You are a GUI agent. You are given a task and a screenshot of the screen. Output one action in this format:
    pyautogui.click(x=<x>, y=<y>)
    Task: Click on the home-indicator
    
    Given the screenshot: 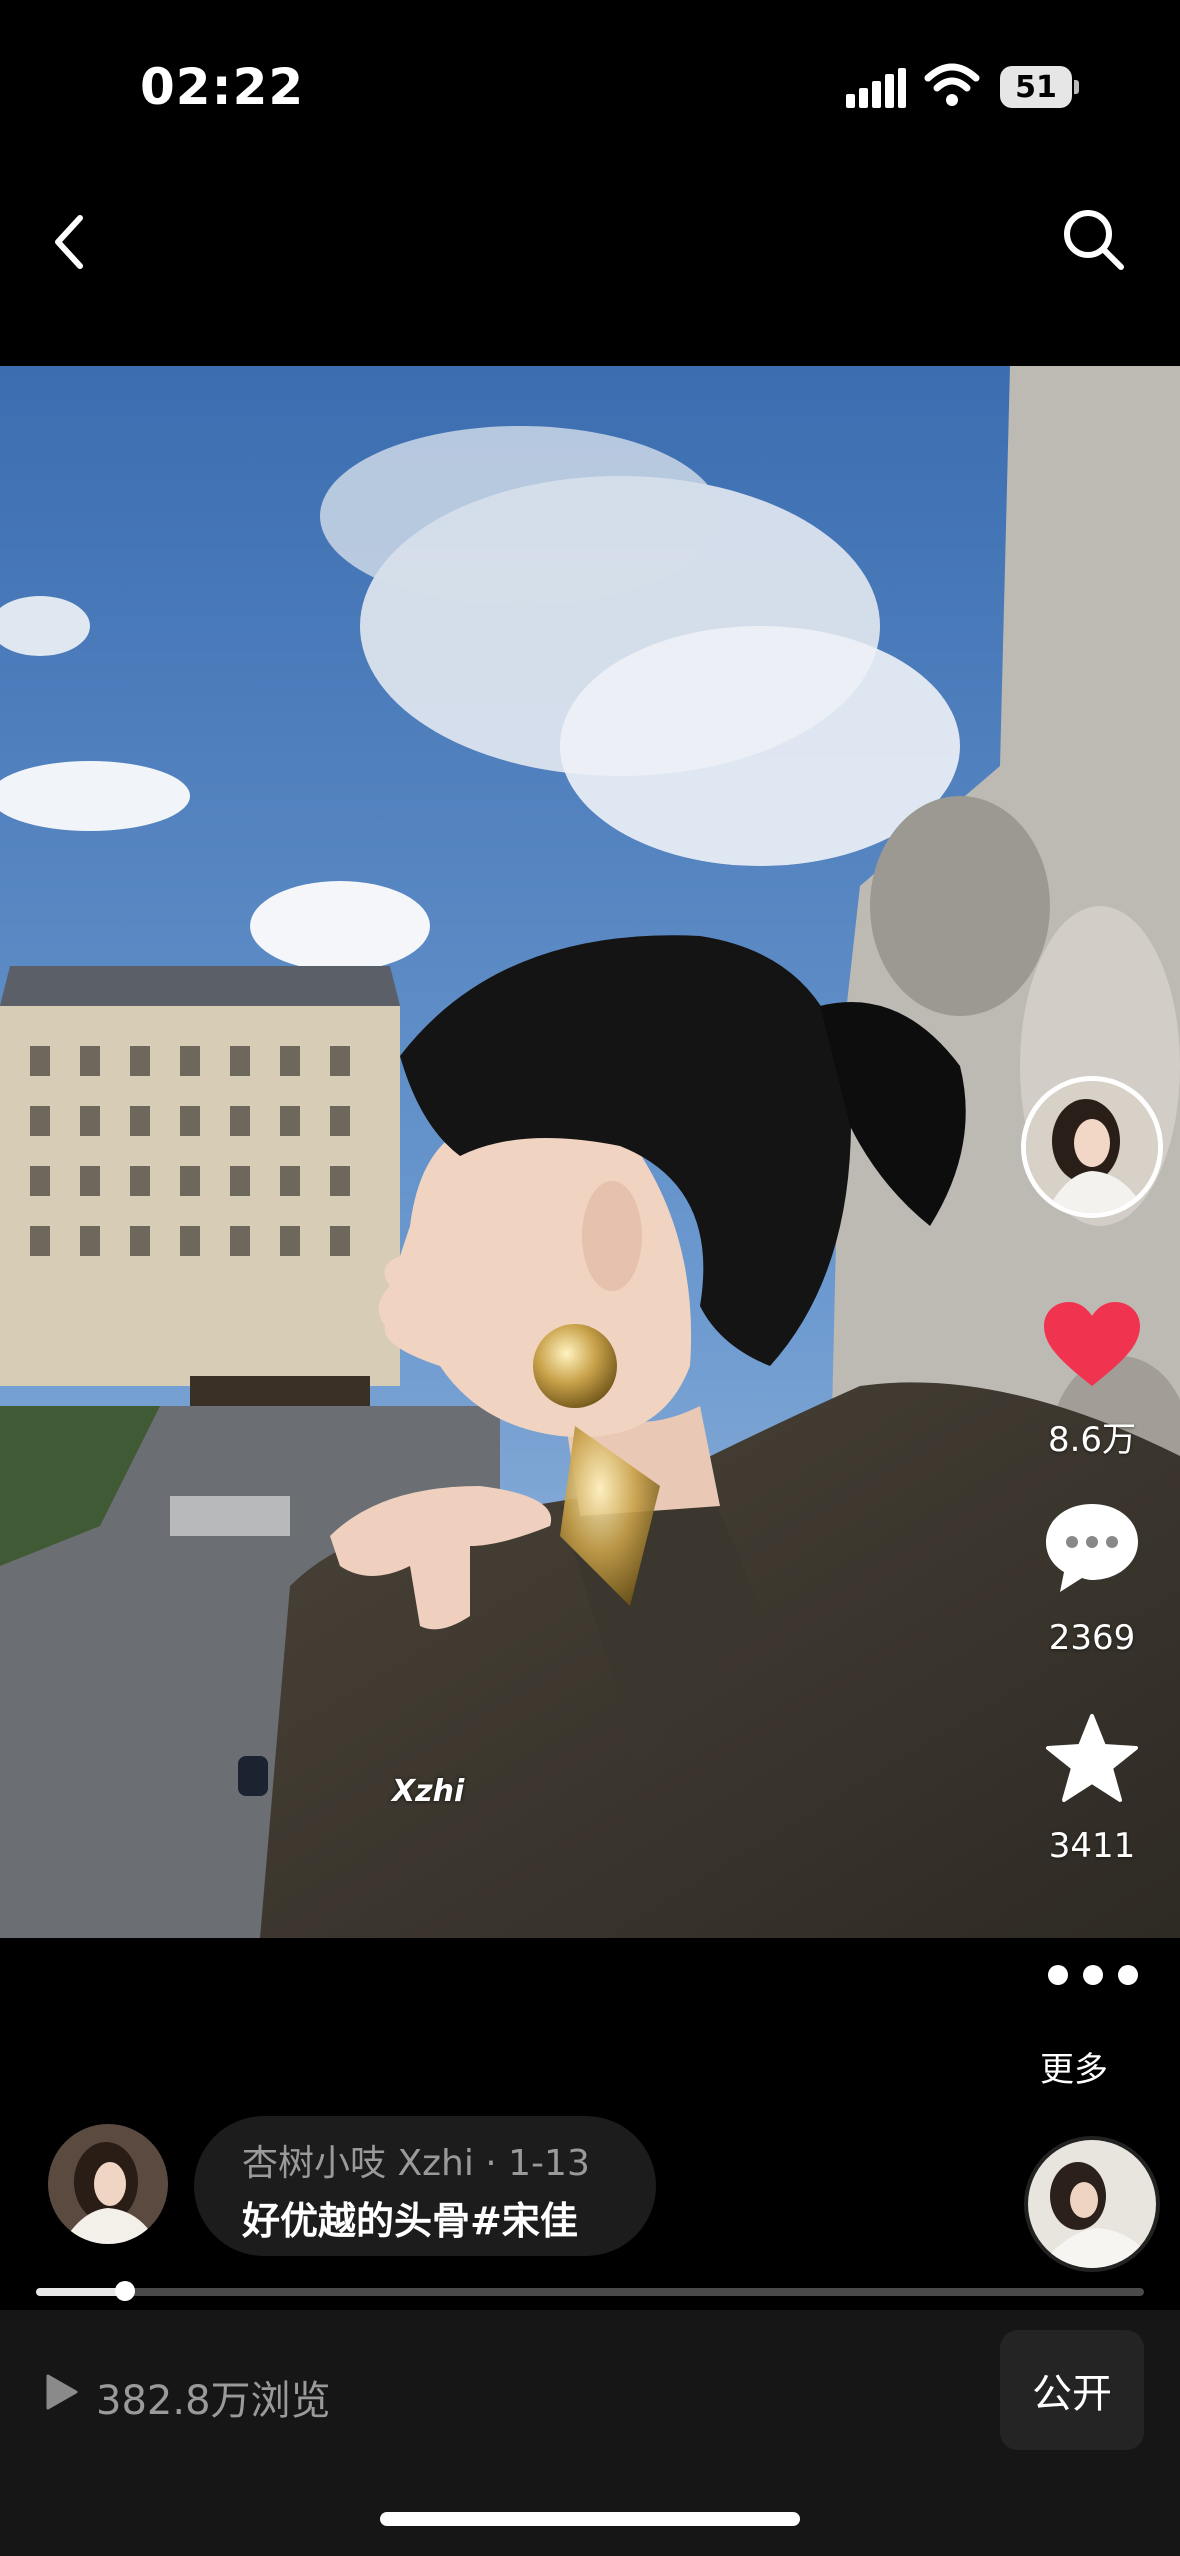 What is the action you would take?
    pyautogui.click(x=590, y=2519)
    